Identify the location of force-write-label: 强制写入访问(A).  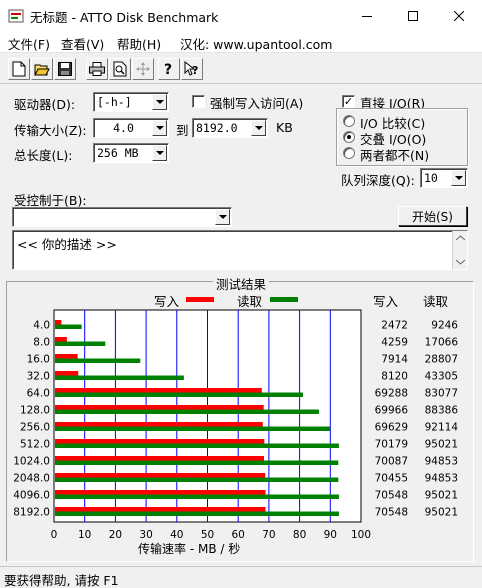
(257, 103).